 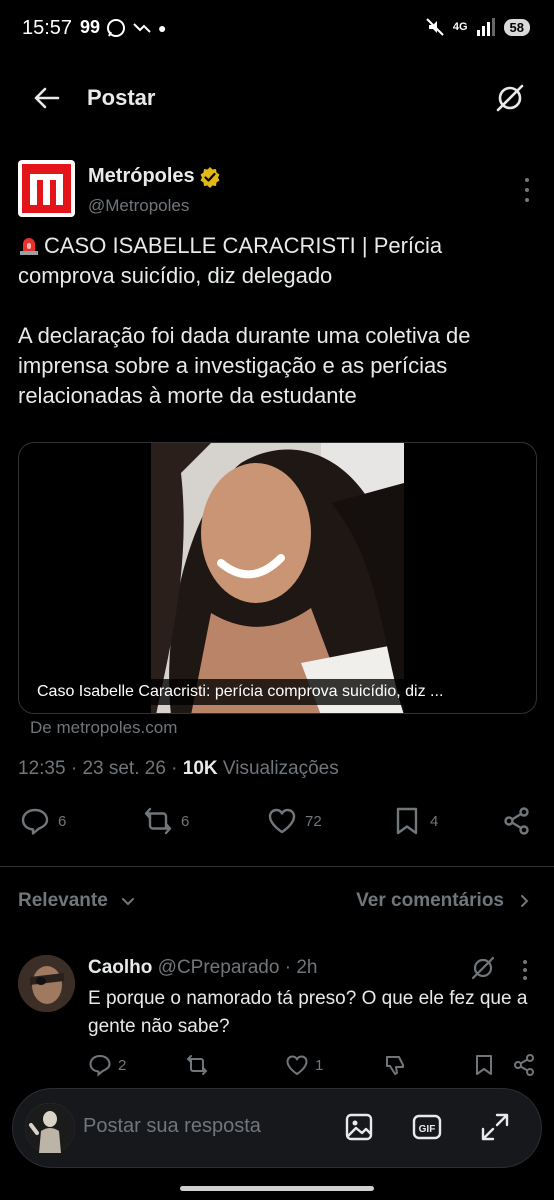 I want to click on like-button: 72, so click(x=294, y=821).